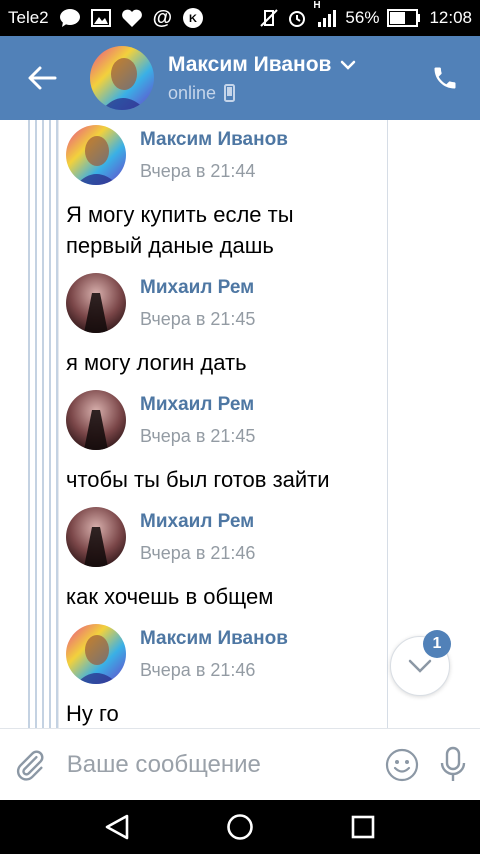  I want to click on at-sign-icon: @, so click(162, 17).